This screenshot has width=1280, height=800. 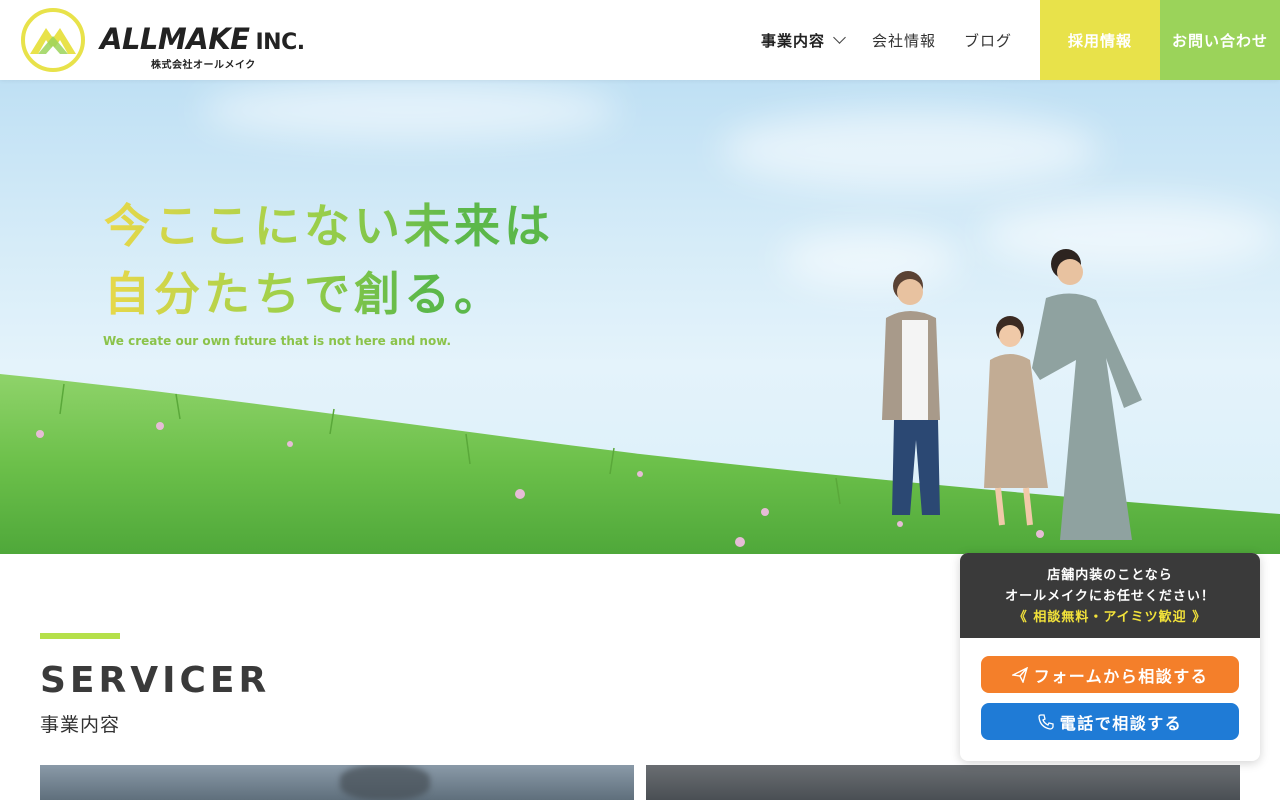 I want to click on nav-services: 事業内容, so click(x=802, y=40).